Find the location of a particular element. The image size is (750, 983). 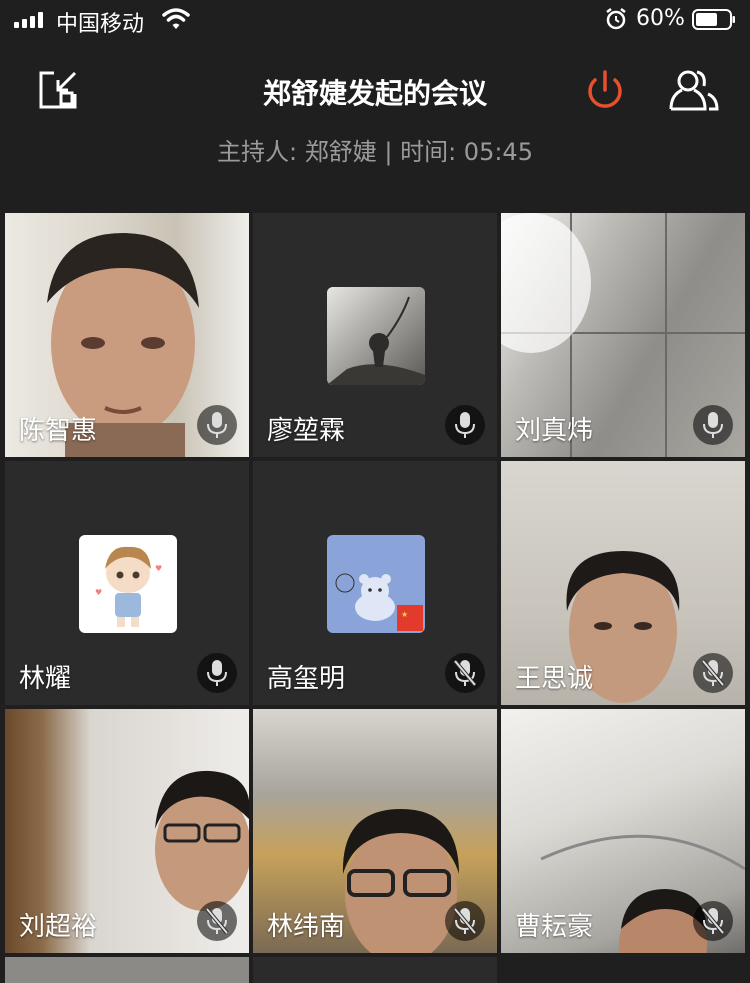

participant-tile: 刘超裕 is located at coordinates (127, 831).